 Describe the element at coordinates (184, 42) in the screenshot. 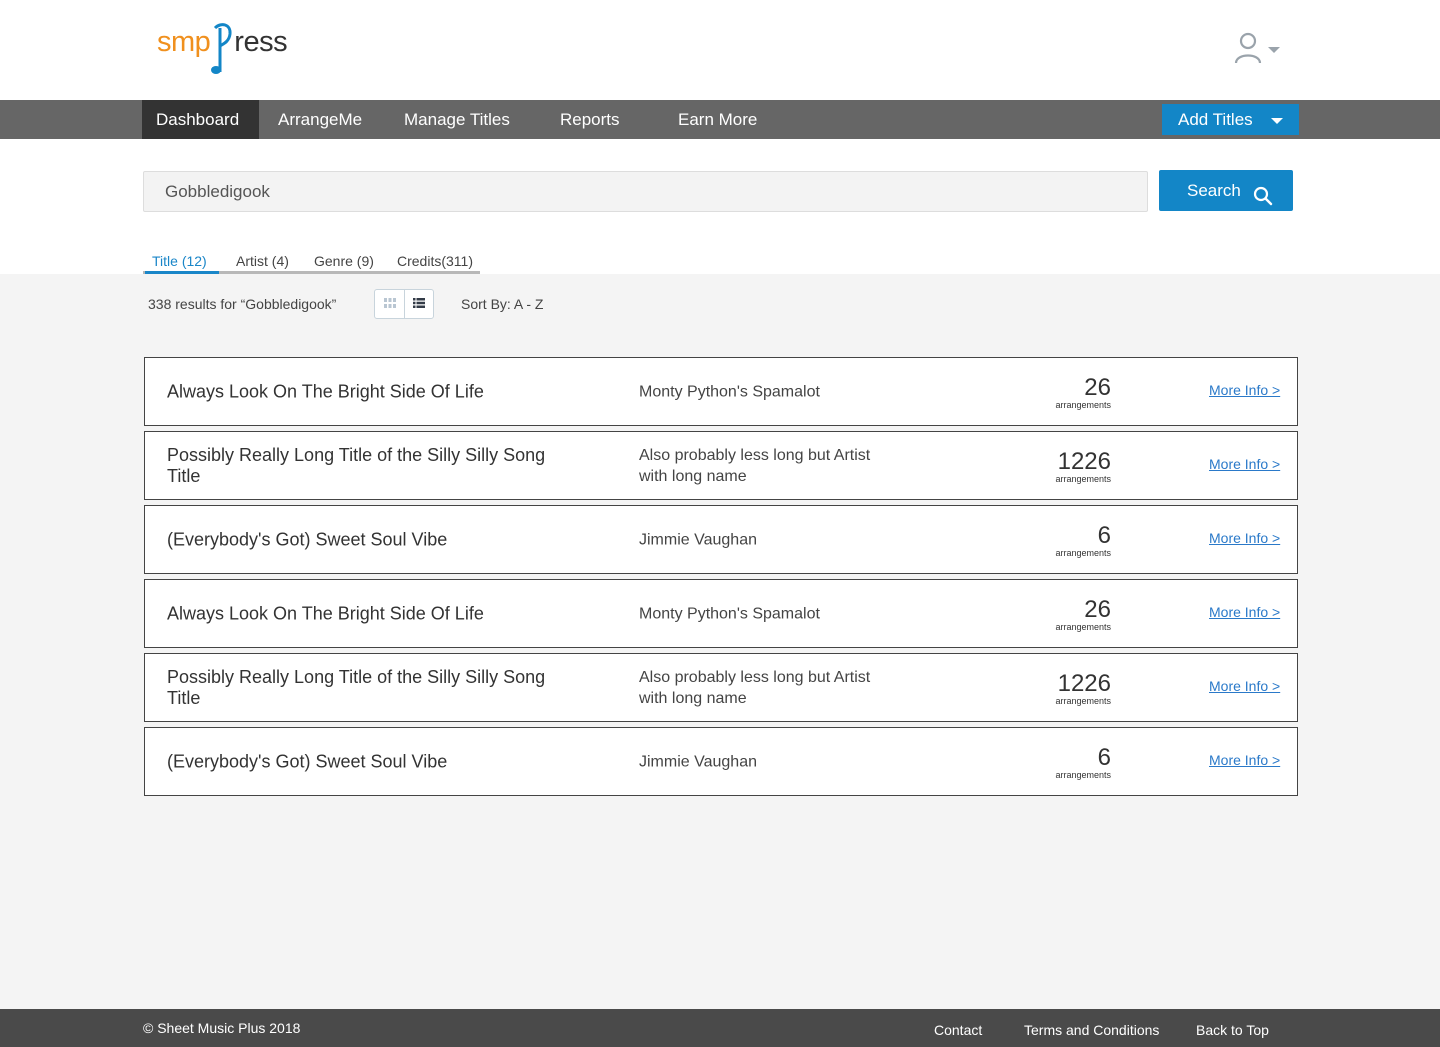

I see `logo-text-smp: smp` at that location.